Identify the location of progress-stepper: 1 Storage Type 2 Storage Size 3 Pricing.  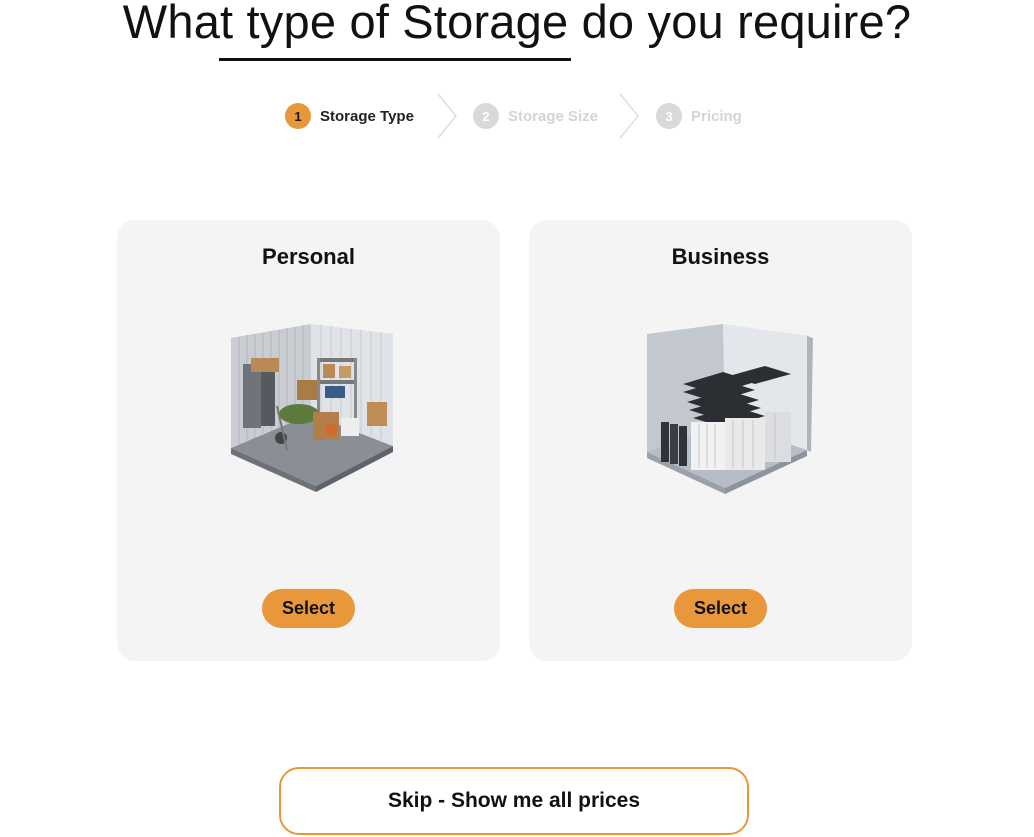
(517, 116).